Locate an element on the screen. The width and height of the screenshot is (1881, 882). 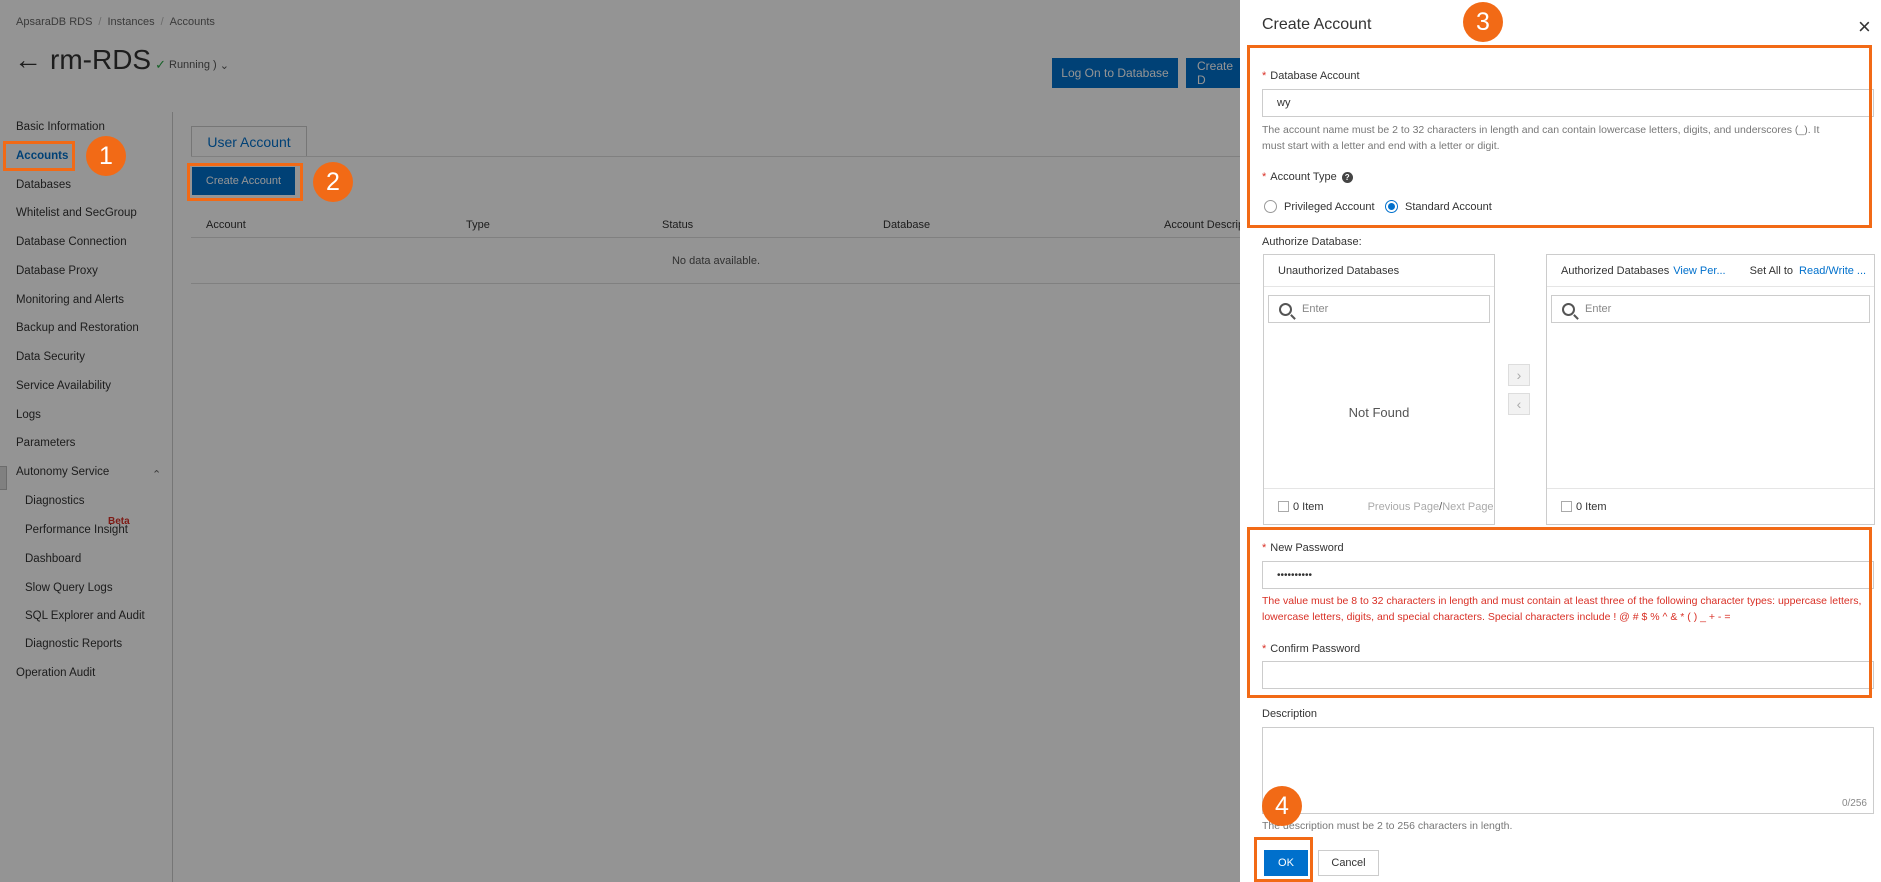
unauthorized-search-placeholder: Enter is located at coordinates (1315, 309).